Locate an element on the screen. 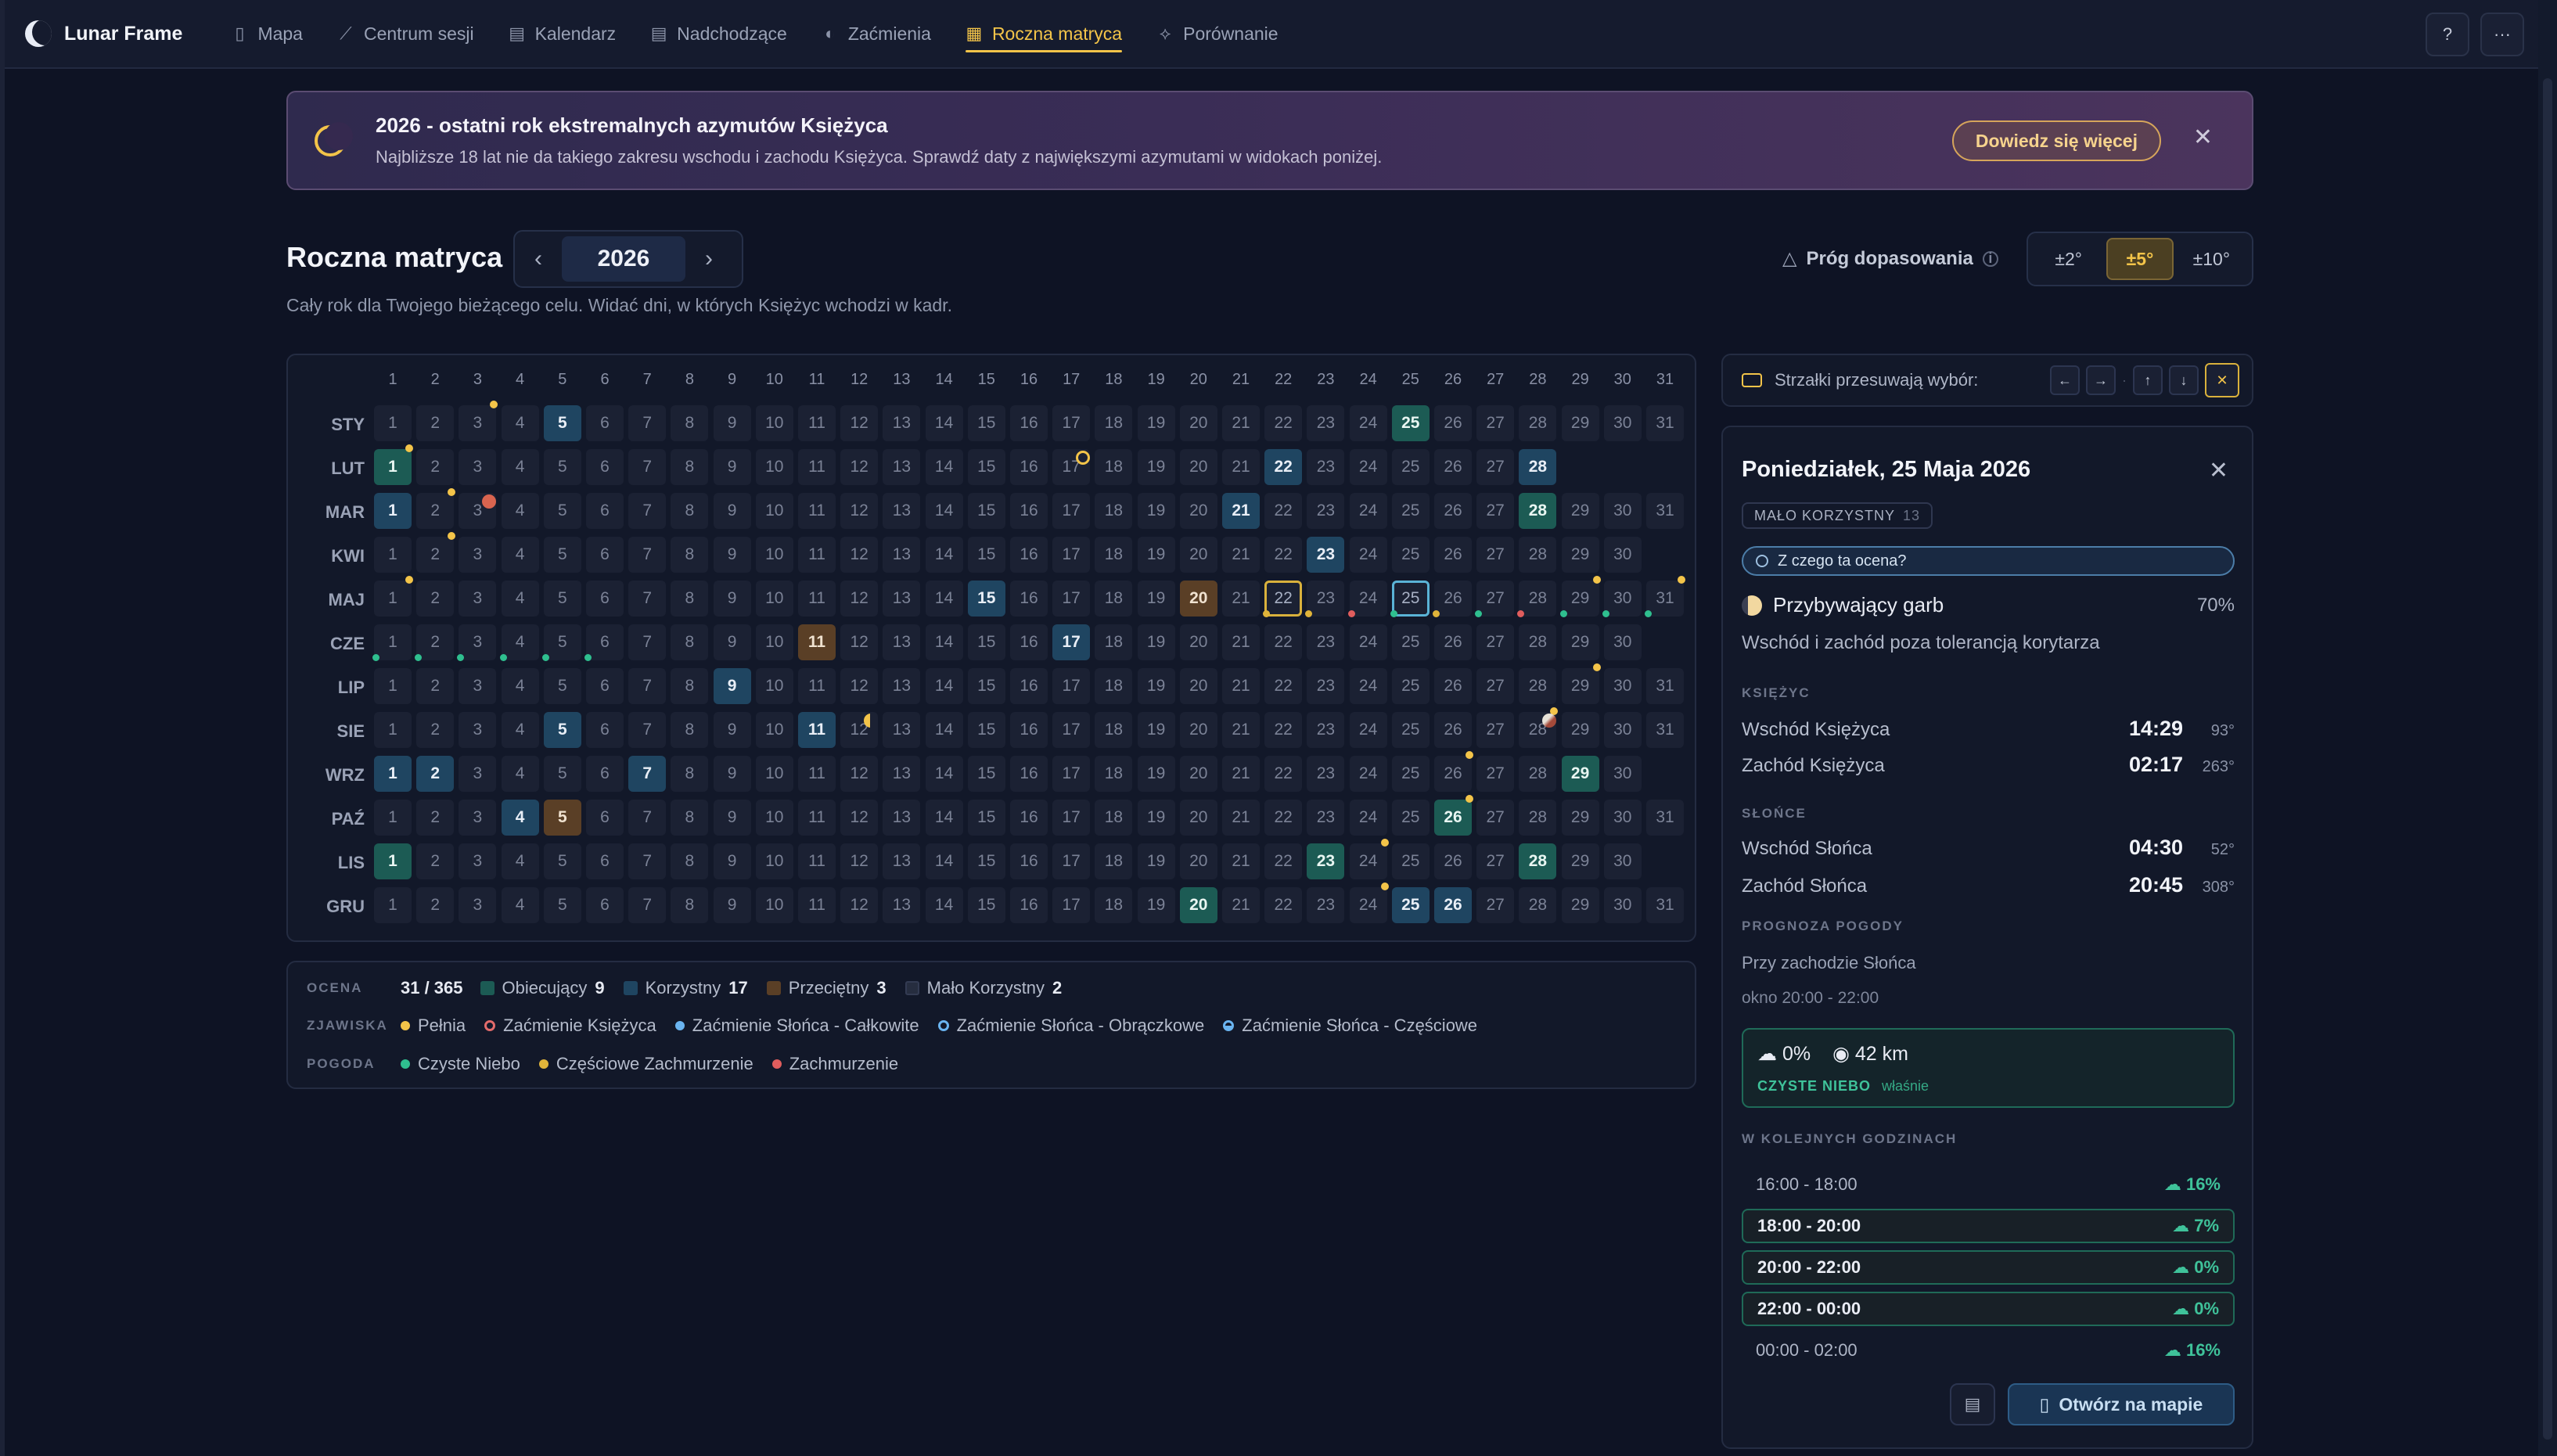  day-cell: 10 is located at coordinates (774, 818).